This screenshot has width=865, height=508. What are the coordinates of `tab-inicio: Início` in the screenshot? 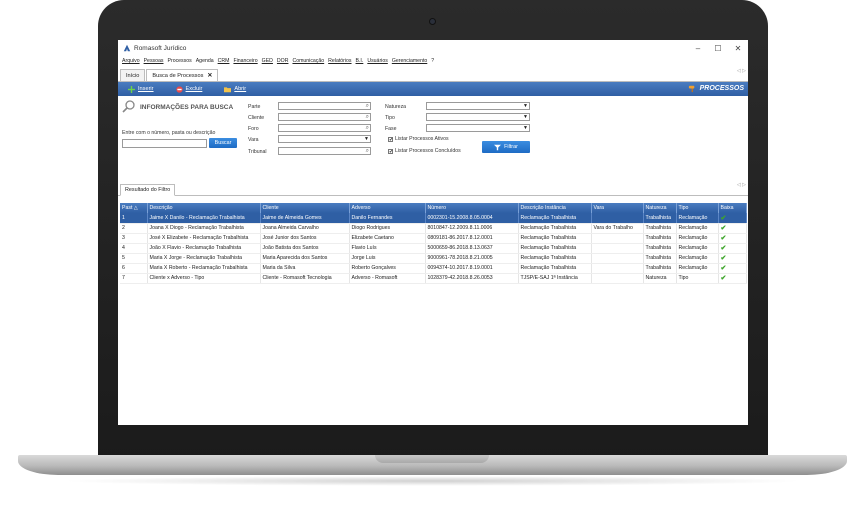 It's located at (133, 75).